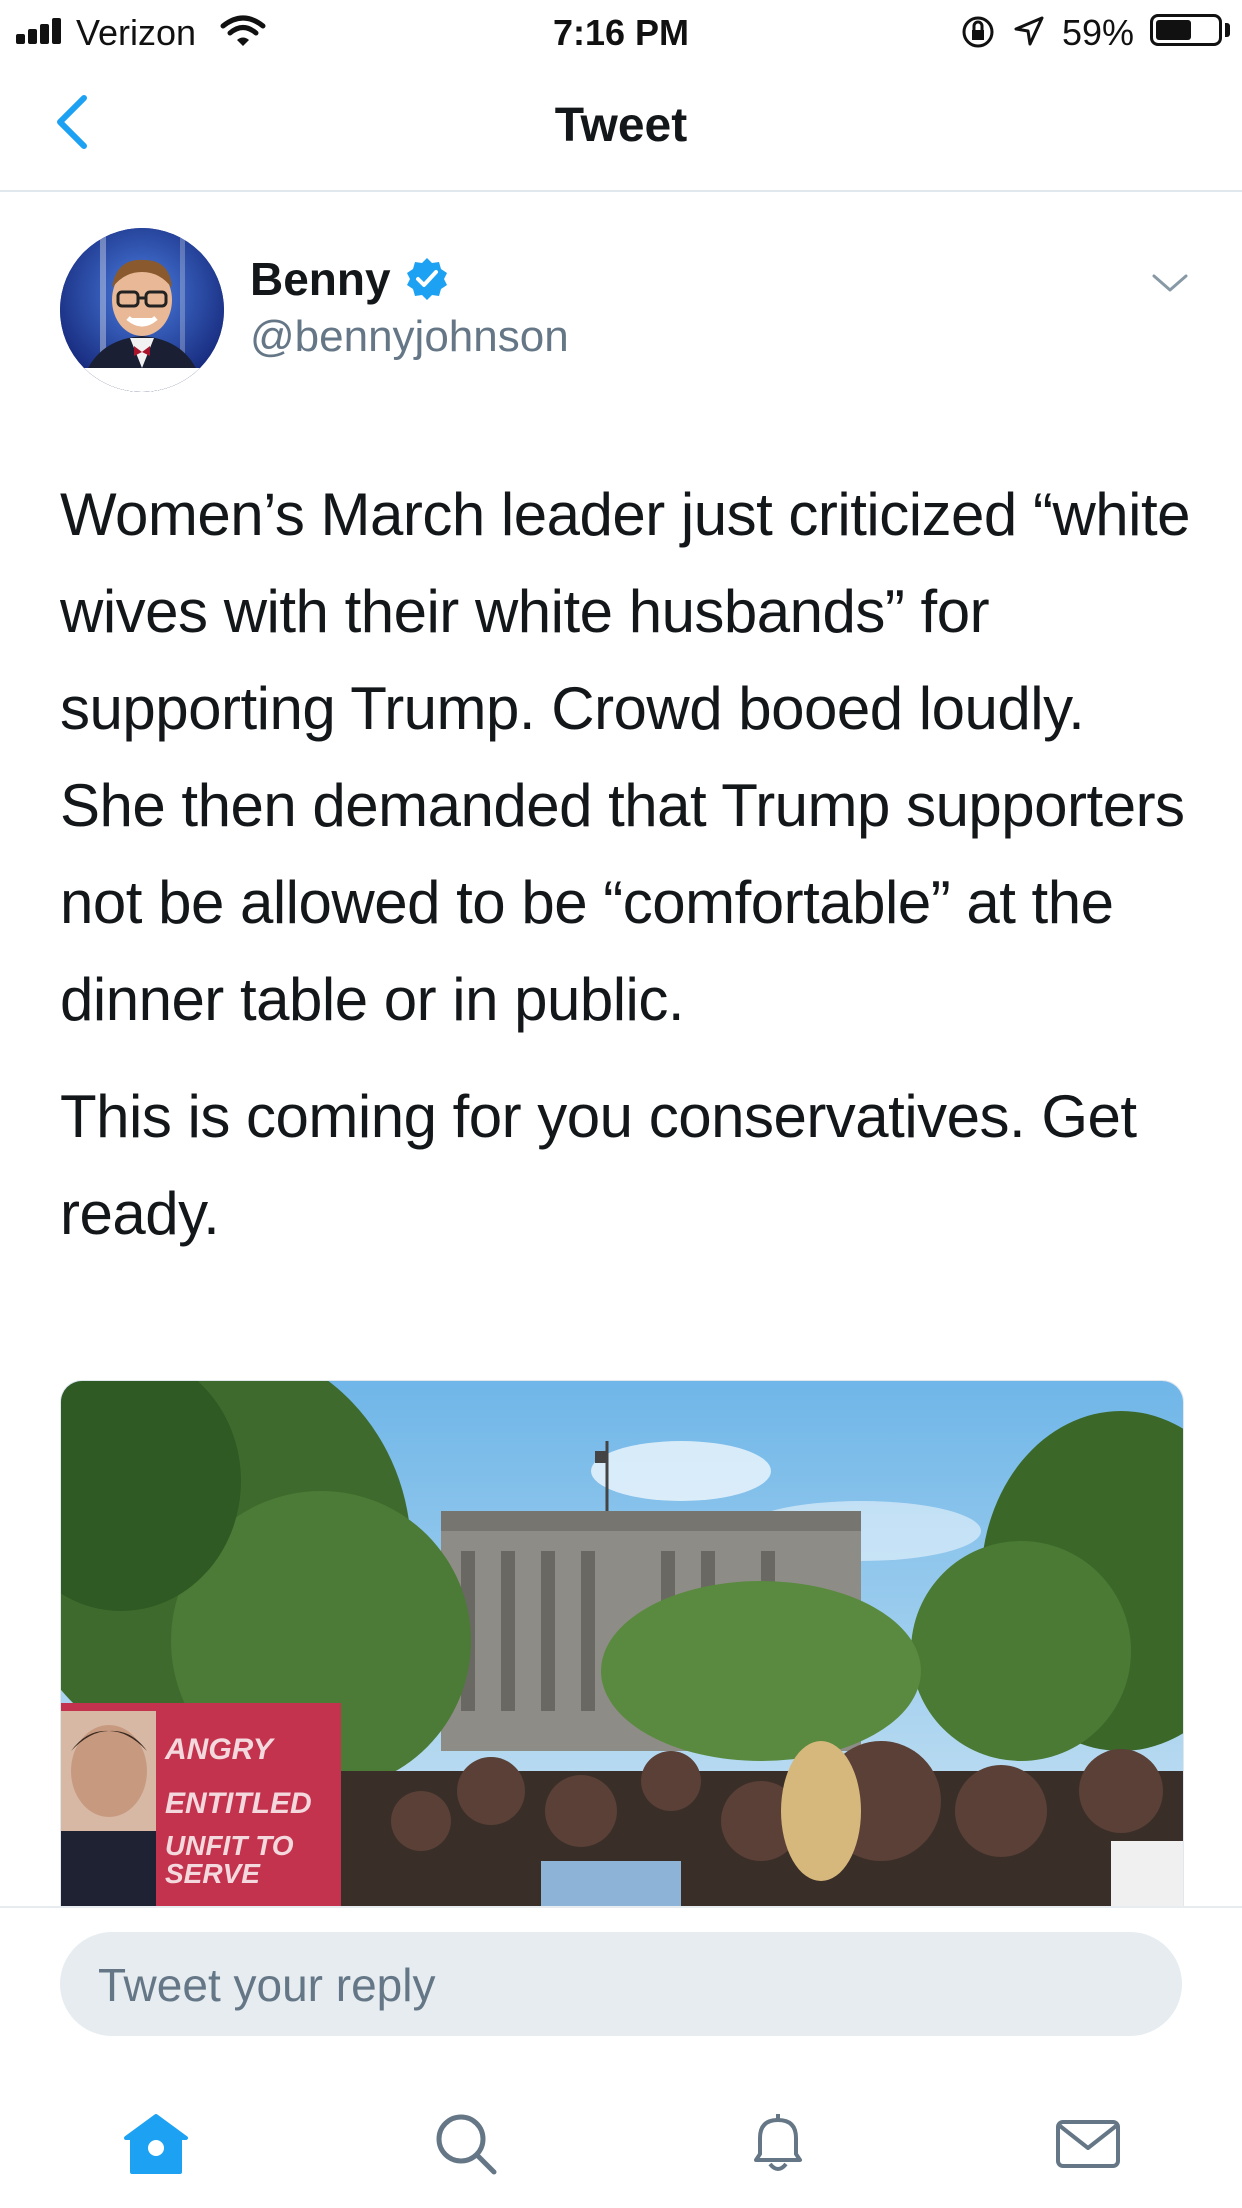 The height and width of the screenshot is (2208, 1242). I want to click on tab-bar, so click(621, 2144).